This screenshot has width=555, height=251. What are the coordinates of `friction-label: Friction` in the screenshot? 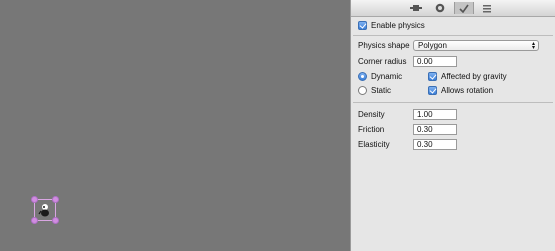 It's located at (371, 129).